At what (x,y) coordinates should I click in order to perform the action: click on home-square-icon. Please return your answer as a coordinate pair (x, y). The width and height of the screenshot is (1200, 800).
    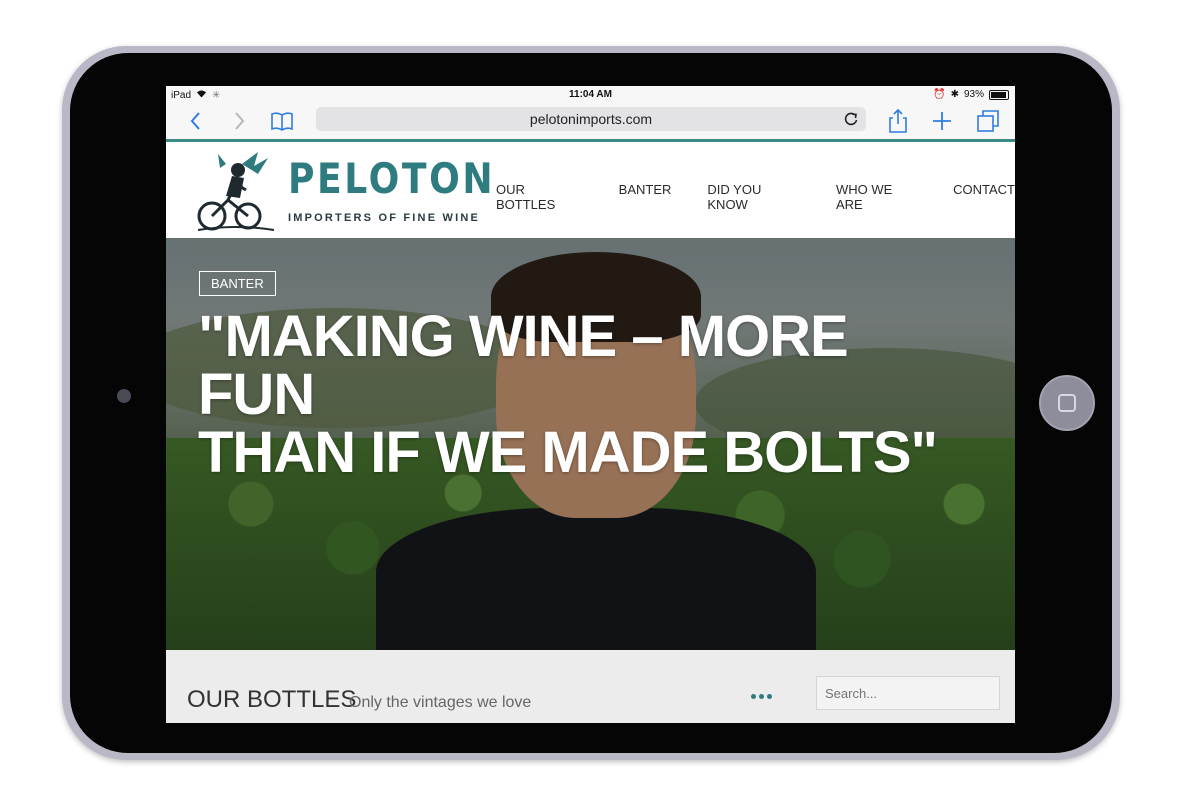
    Looking at the image, I should click on (1067, 403).